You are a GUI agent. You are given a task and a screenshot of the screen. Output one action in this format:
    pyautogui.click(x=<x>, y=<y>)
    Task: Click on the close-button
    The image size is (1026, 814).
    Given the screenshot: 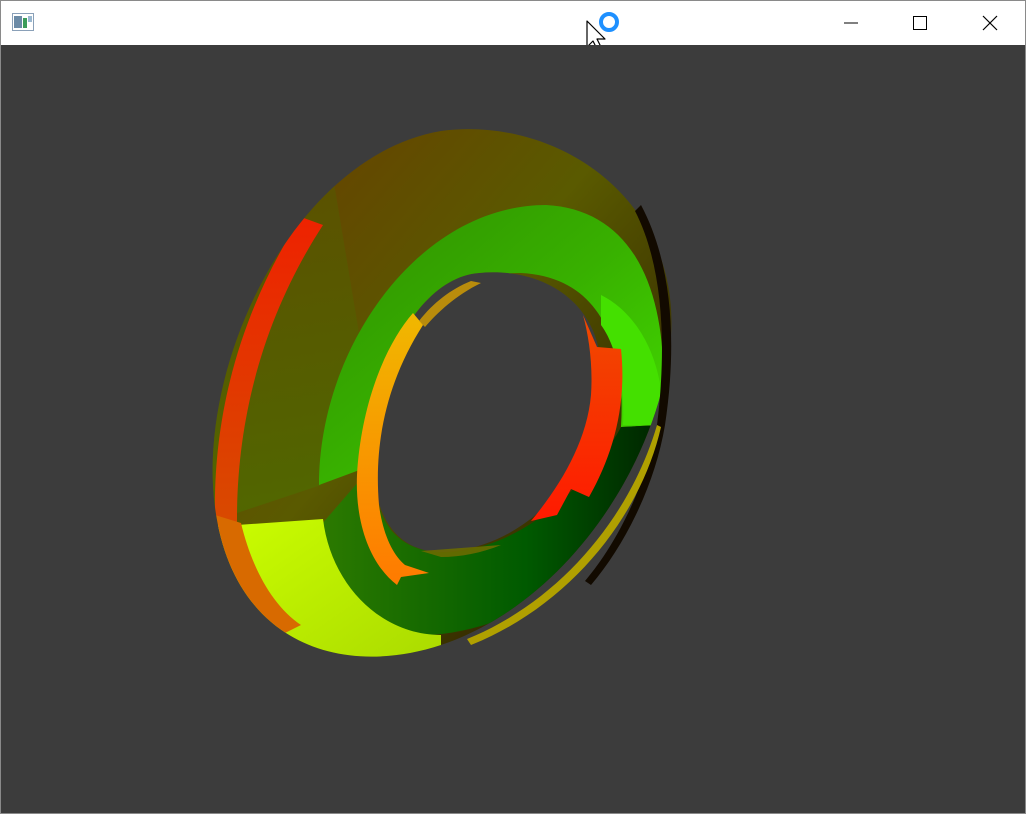 What is the action you would take?
    pyautogui.click(x=990, y=23)
    